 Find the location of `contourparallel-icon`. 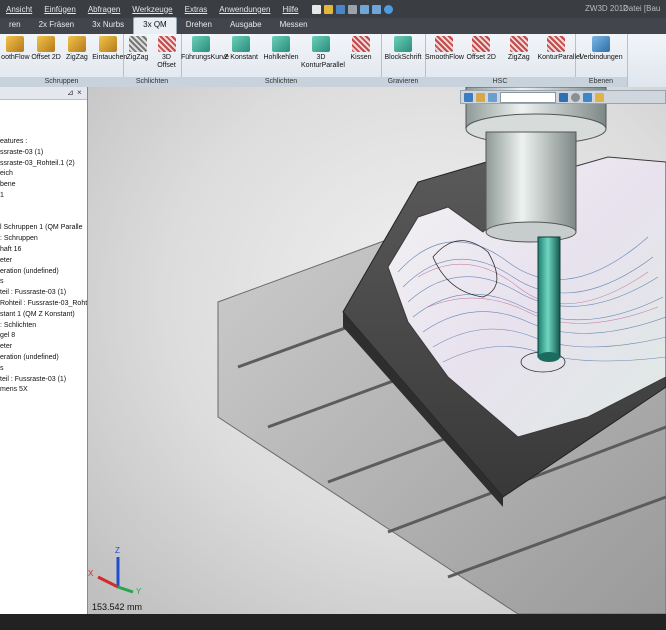

contourparallel-icon is located at coordinates (556, 44).